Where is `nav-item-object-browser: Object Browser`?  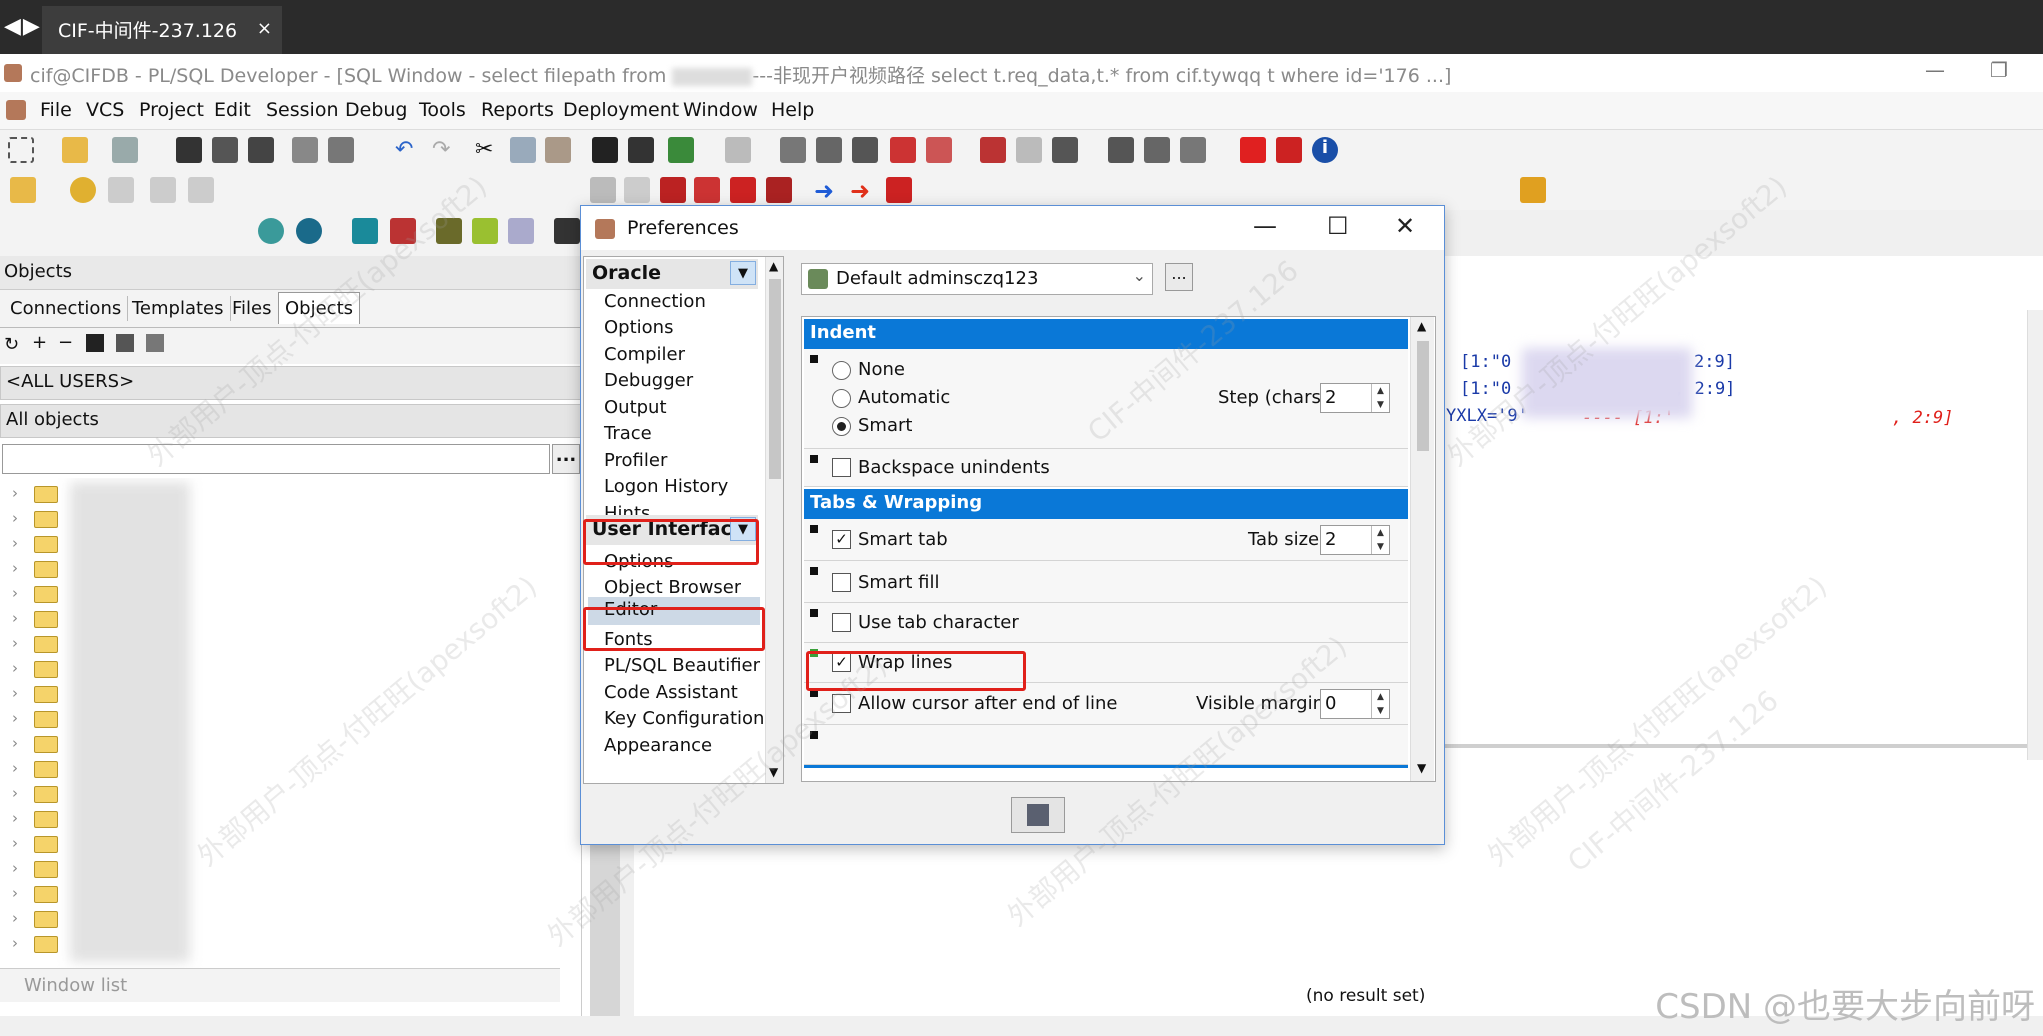
nav-item-object-browser: Object Browser is located at coordinates (672, 587).